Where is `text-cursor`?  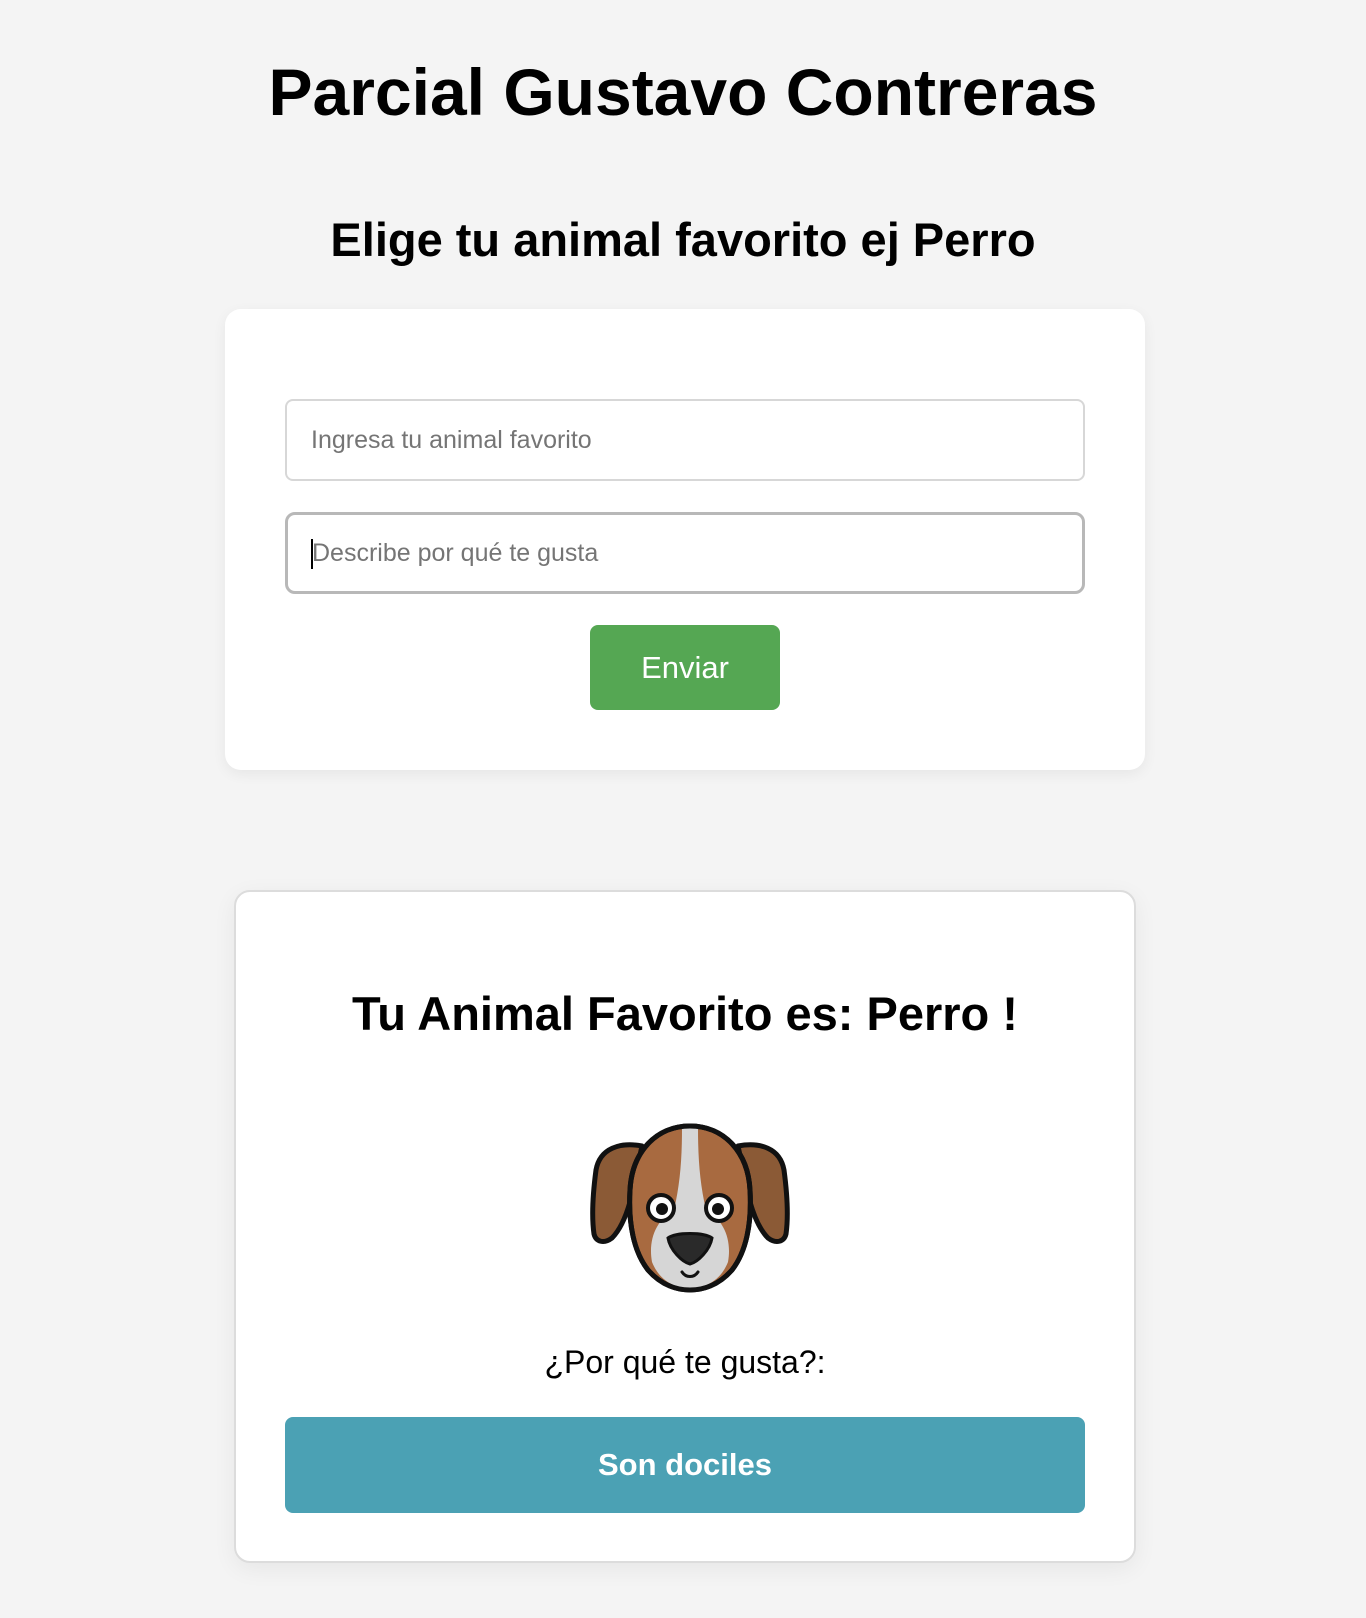
text-cursor is located at coordinates (312, 554).